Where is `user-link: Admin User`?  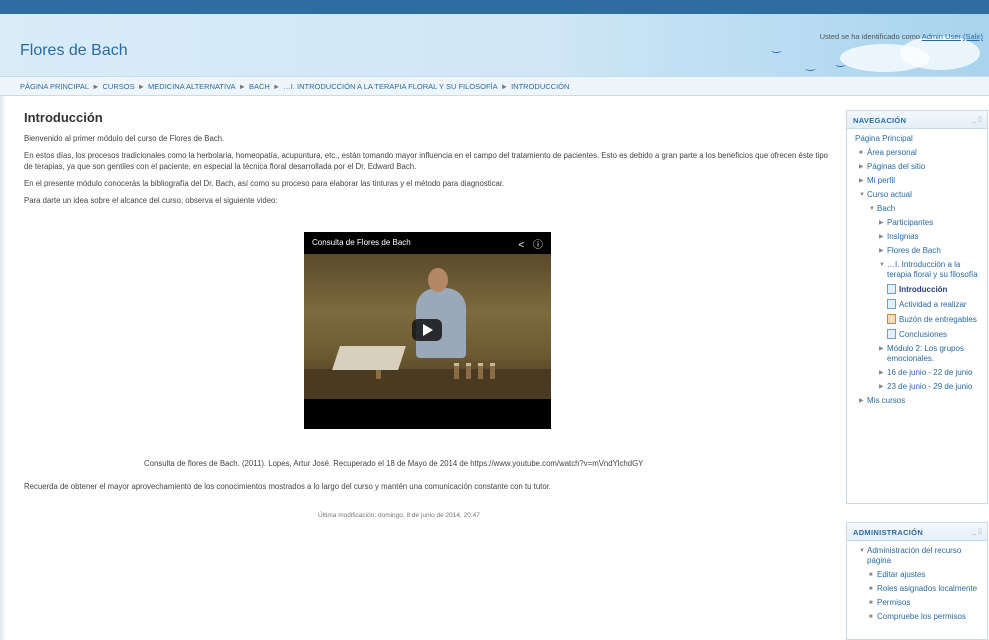 user-link: Admin User is located at coordinates (941, 36).